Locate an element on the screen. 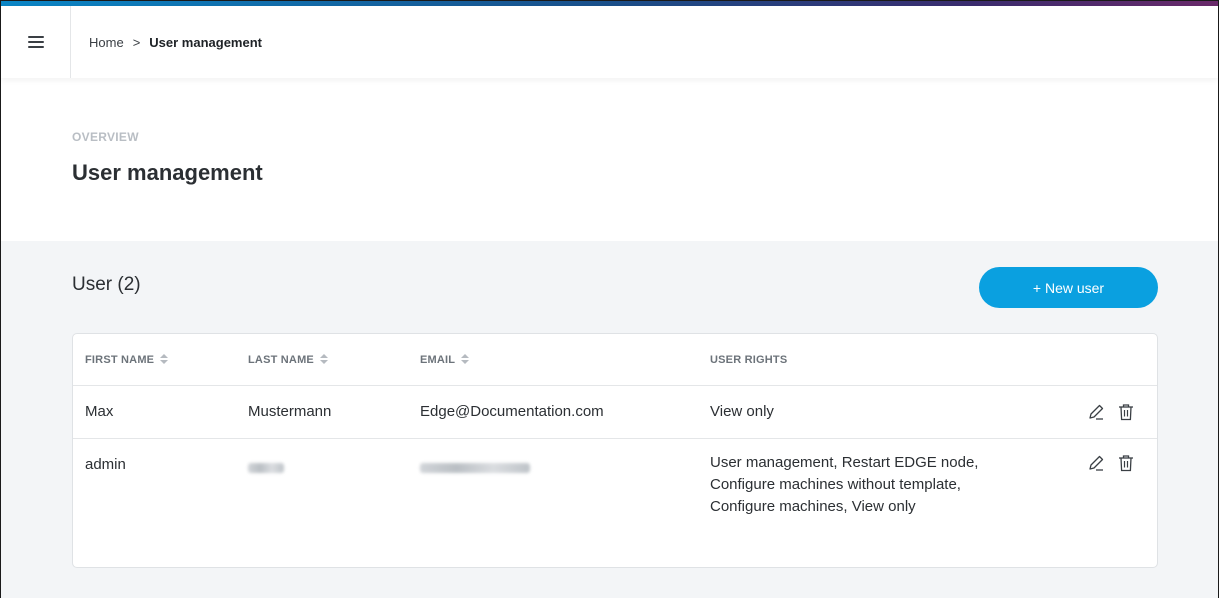  table-header-row: FIRST NAME LAST NAME EMAIL USER RIGHTS is located at coordinates (615, 360).